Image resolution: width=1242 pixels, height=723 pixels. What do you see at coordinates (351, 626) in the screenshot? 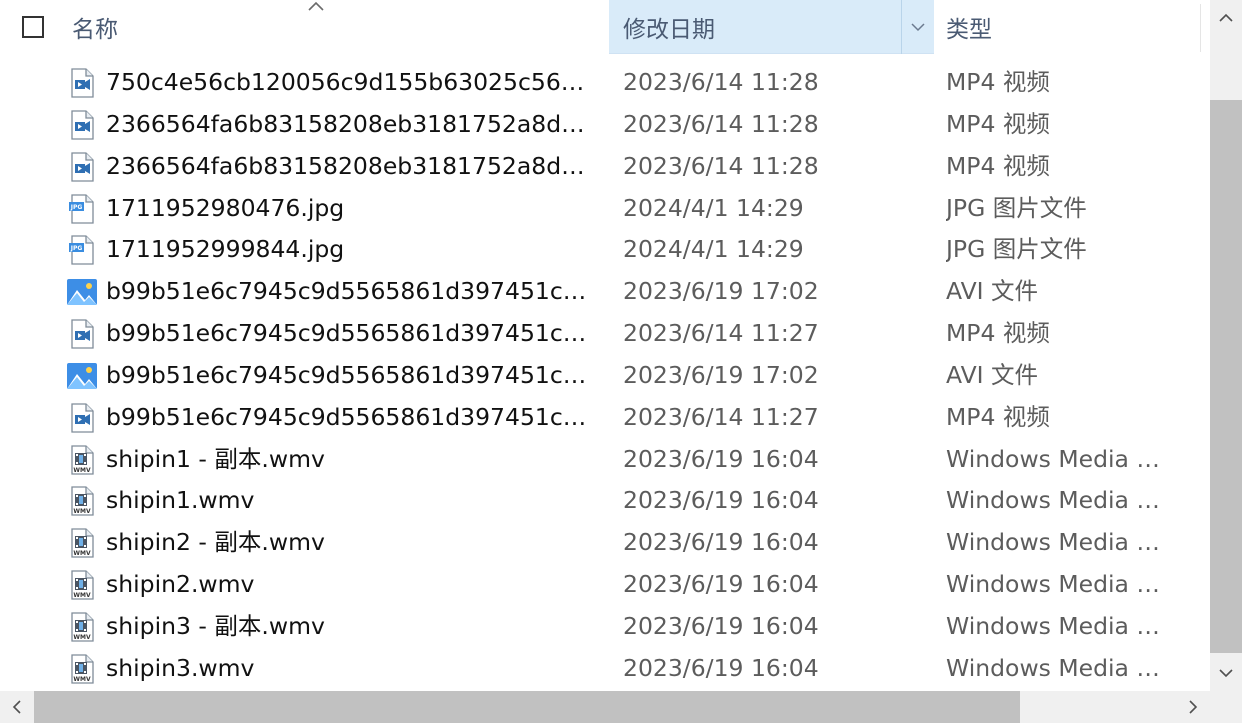
I see `file-name: shipin3 - 副本.wmv` at bounding box center [351, 626].